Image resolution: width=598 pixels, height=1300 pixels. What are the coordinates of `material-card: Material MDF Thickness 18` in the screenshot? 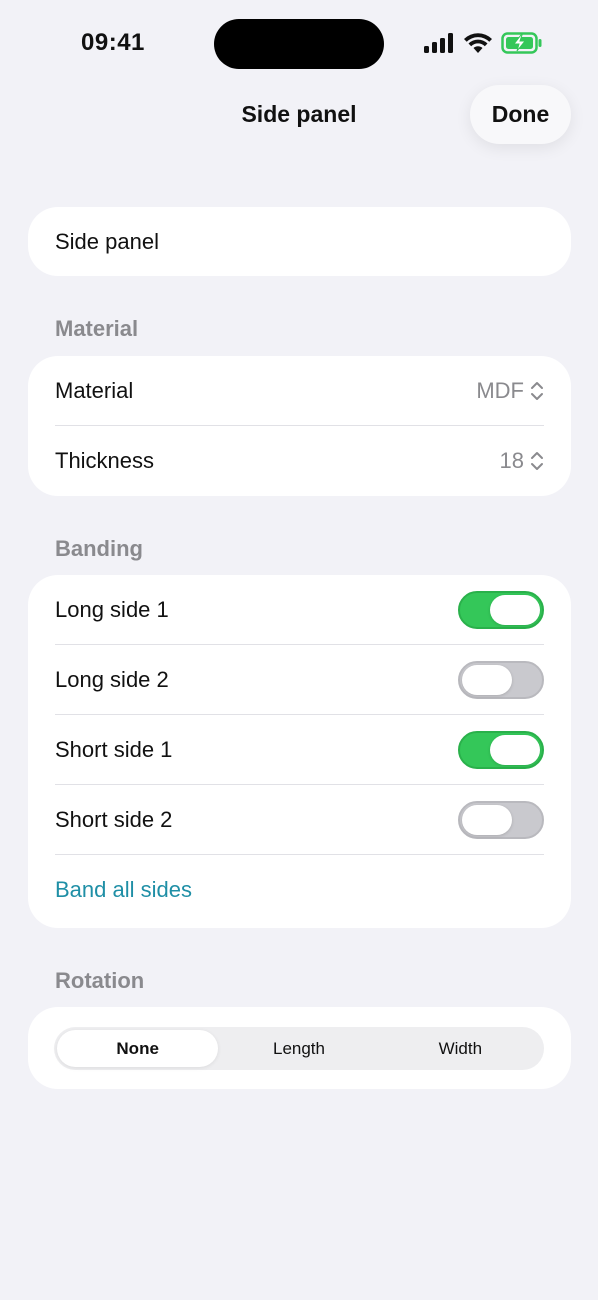 It's located at (299, 426).